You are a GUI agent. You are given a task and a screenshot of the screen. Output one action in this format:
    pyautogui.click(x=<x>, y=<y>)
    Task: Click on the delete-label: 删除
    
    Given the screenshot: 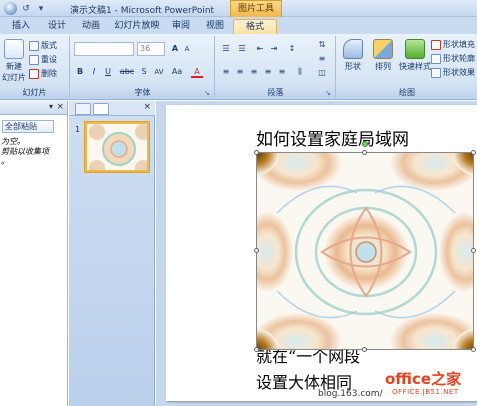 What is the action you would take?
    pyautogui.click(x=49, y=73)
    